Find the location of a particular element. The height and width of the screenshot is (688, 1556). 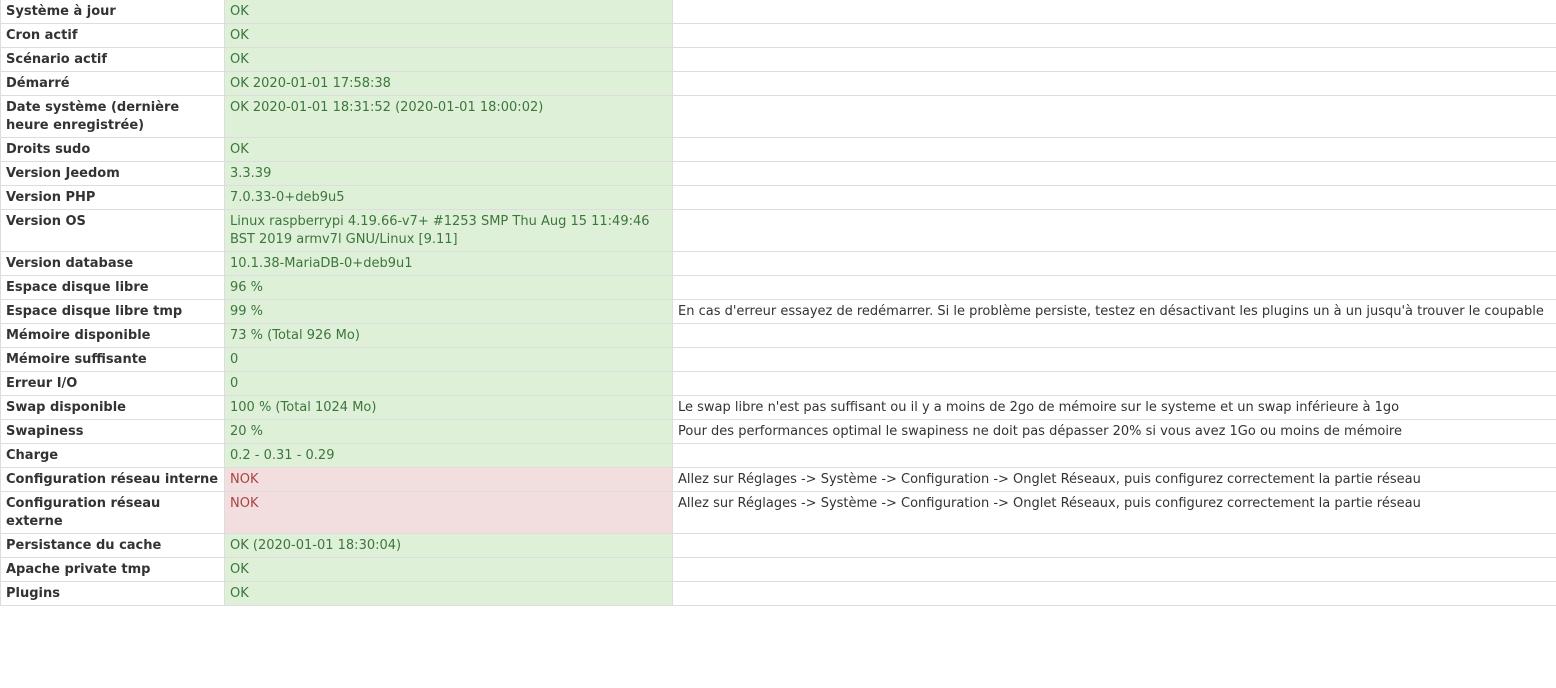

health-row-memoire-disponible: Mémoire disponible 73 % (Total 926 Mo) is located at coordinates (778, 335).